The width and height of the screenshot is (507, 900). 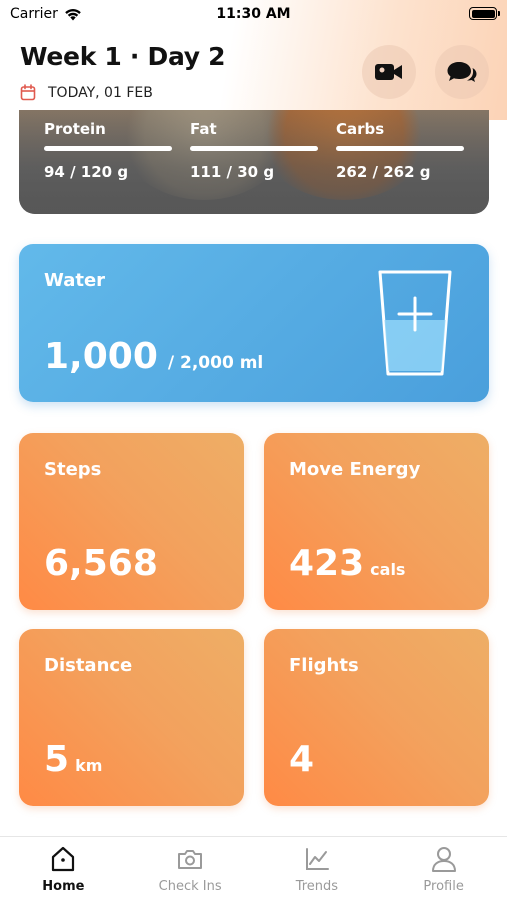 I want to click on water-target: / 2,000 ml, so click(x=215, y=363).